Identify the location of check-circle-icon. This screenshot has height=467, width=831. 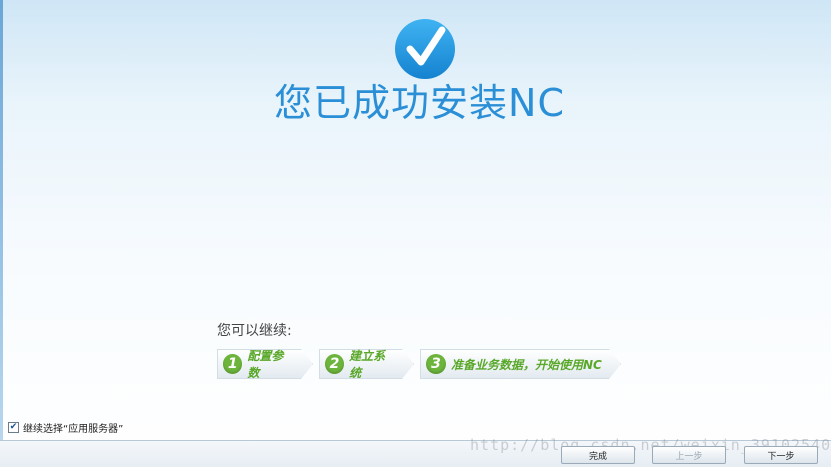
(425, 49).